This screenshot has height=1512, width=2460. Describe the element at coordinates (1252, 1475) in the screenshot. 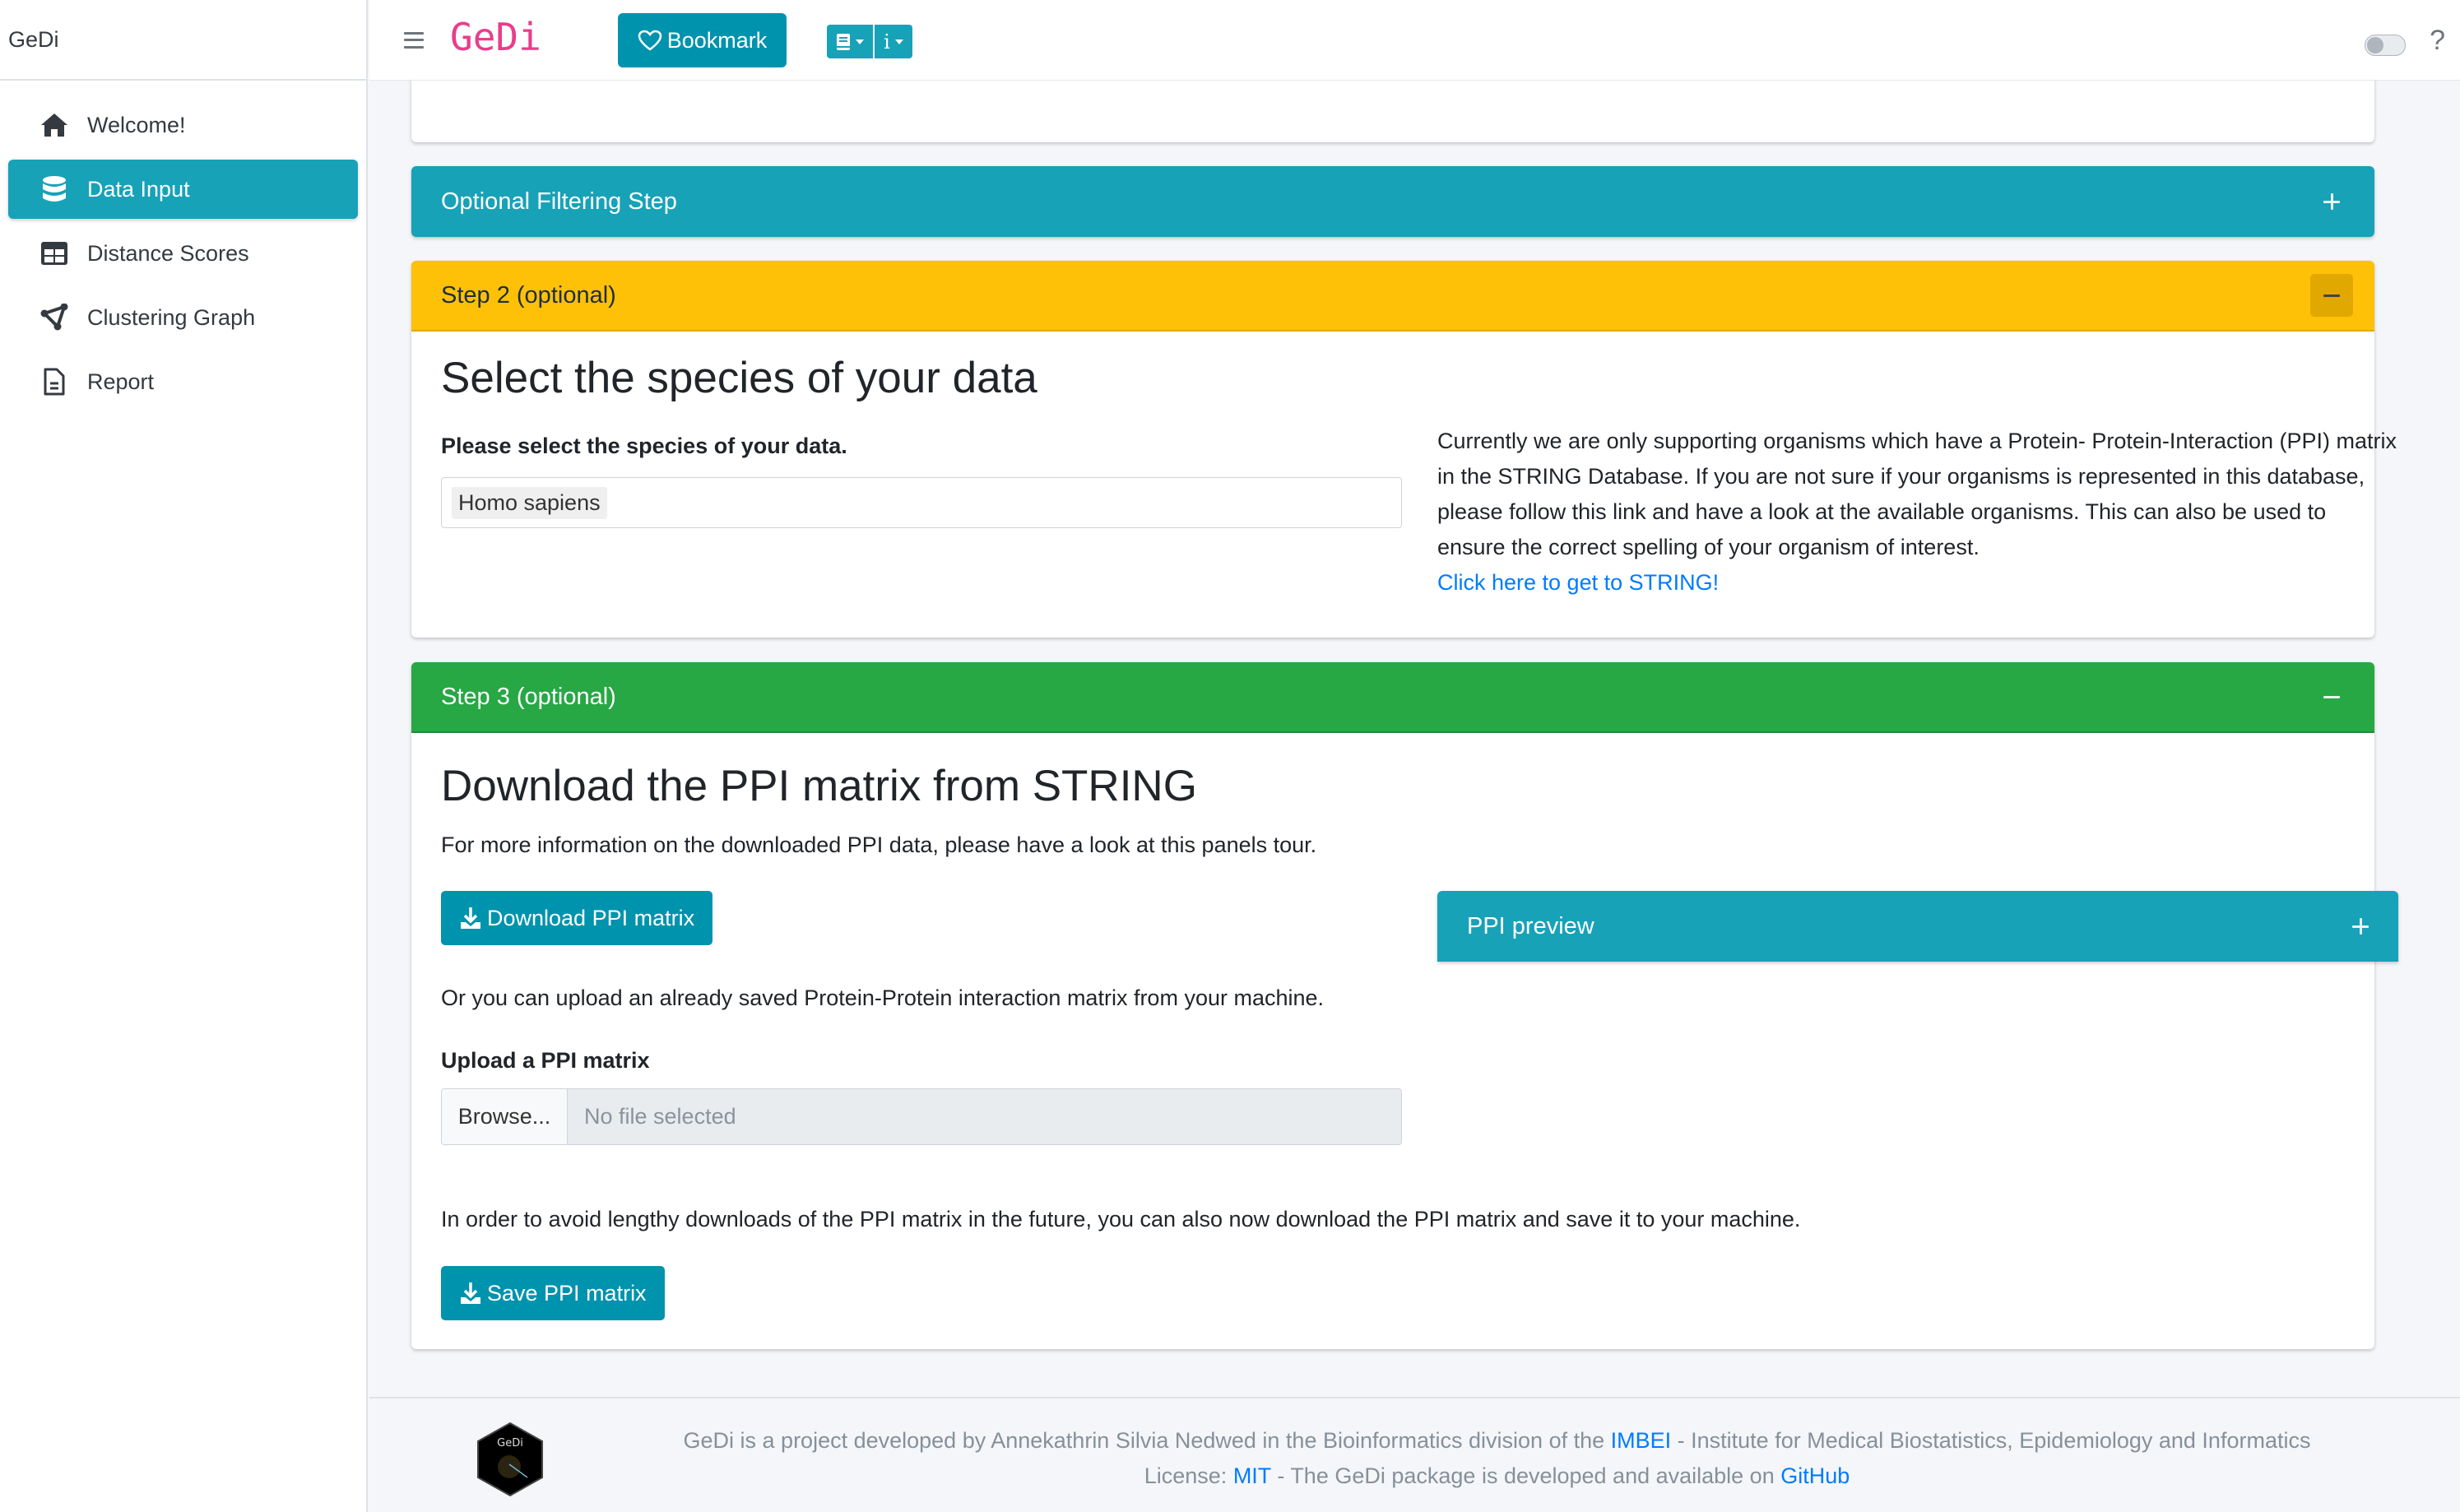

I see `mit-license-link: MIT` at that location.